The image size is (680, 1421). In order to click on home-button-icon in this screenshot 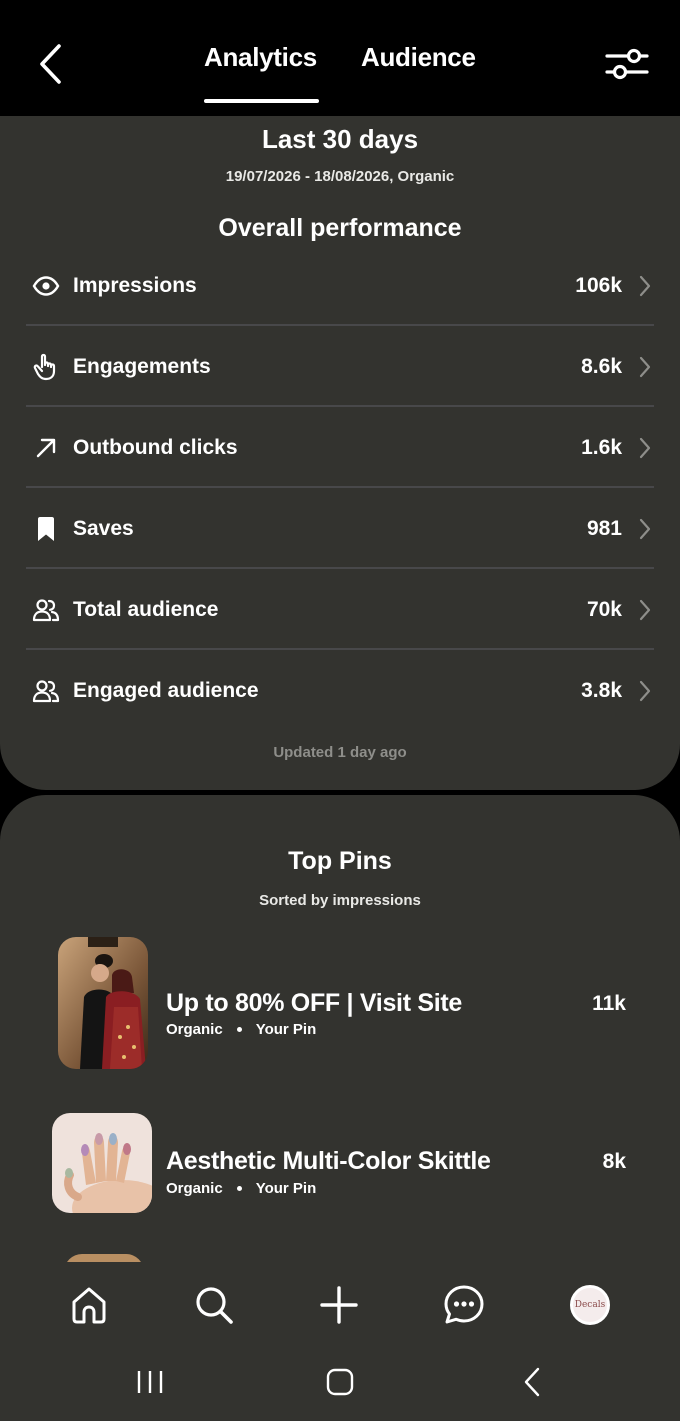, I will do `click(340, 1382)`.